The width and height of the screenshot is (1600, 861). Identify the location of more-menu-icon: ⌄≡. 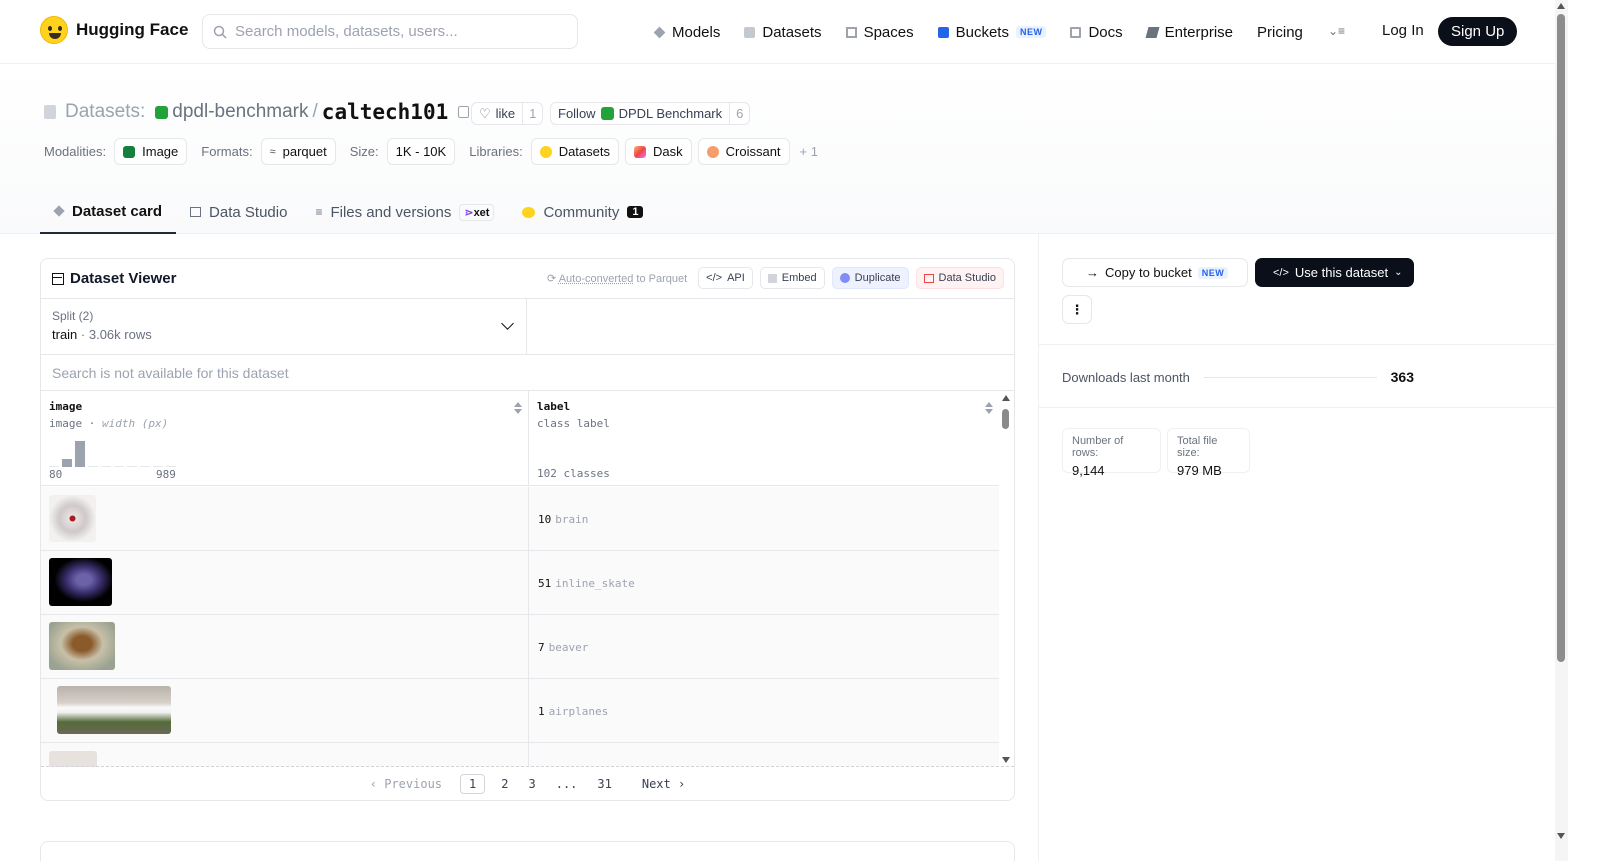
(1336, 31).